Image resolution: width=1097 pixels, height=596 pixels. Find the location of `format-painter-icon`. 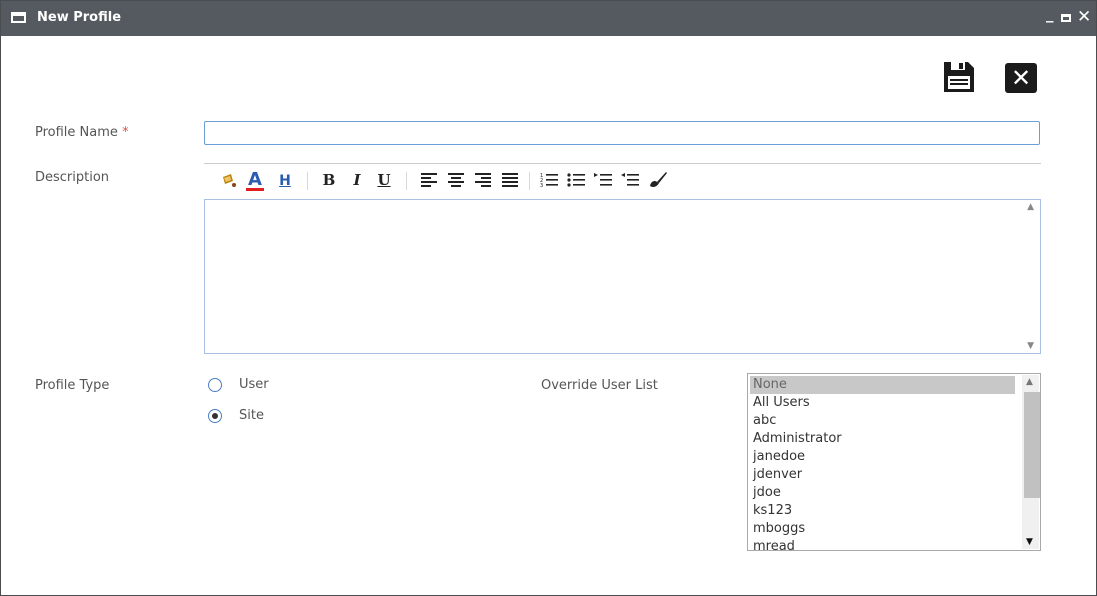

format-painter-icon is located at coordinates (658, 180).